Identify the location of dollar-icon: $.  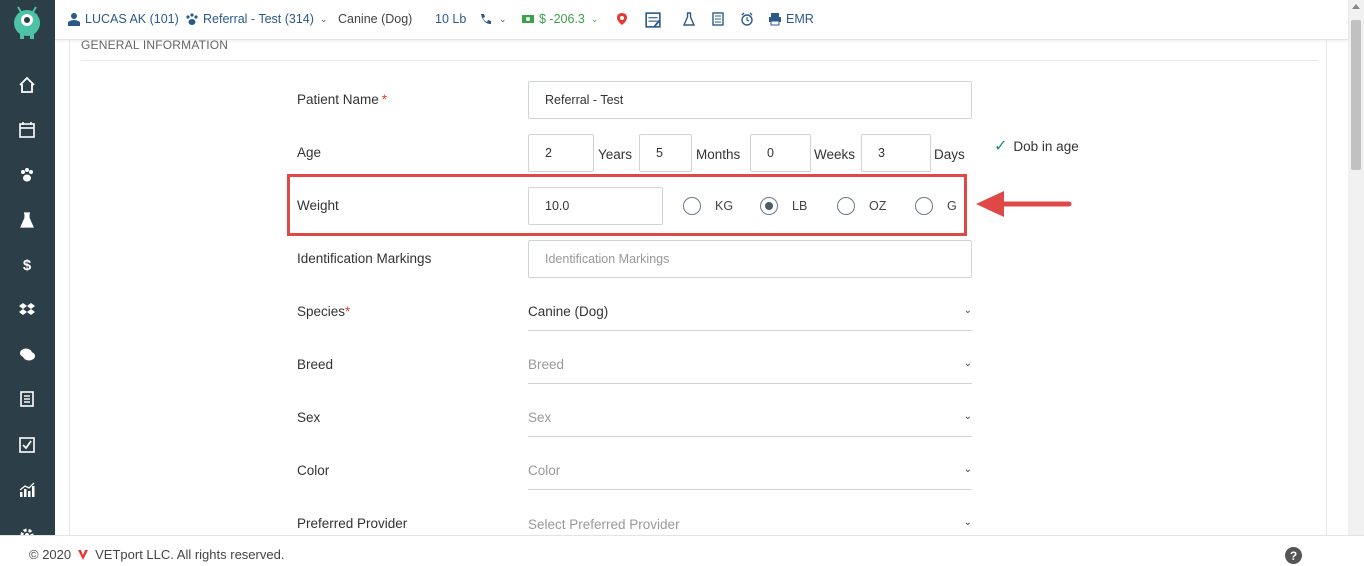
(27, 264).